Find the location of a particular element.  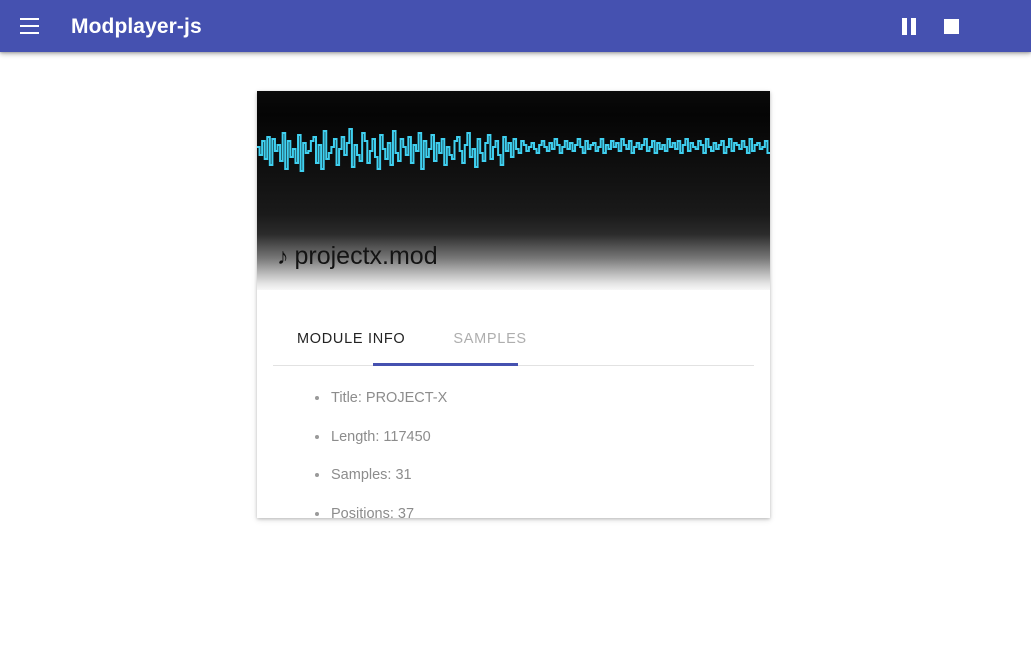

hamburger-menu-icon is located at coordinates (29, 26).